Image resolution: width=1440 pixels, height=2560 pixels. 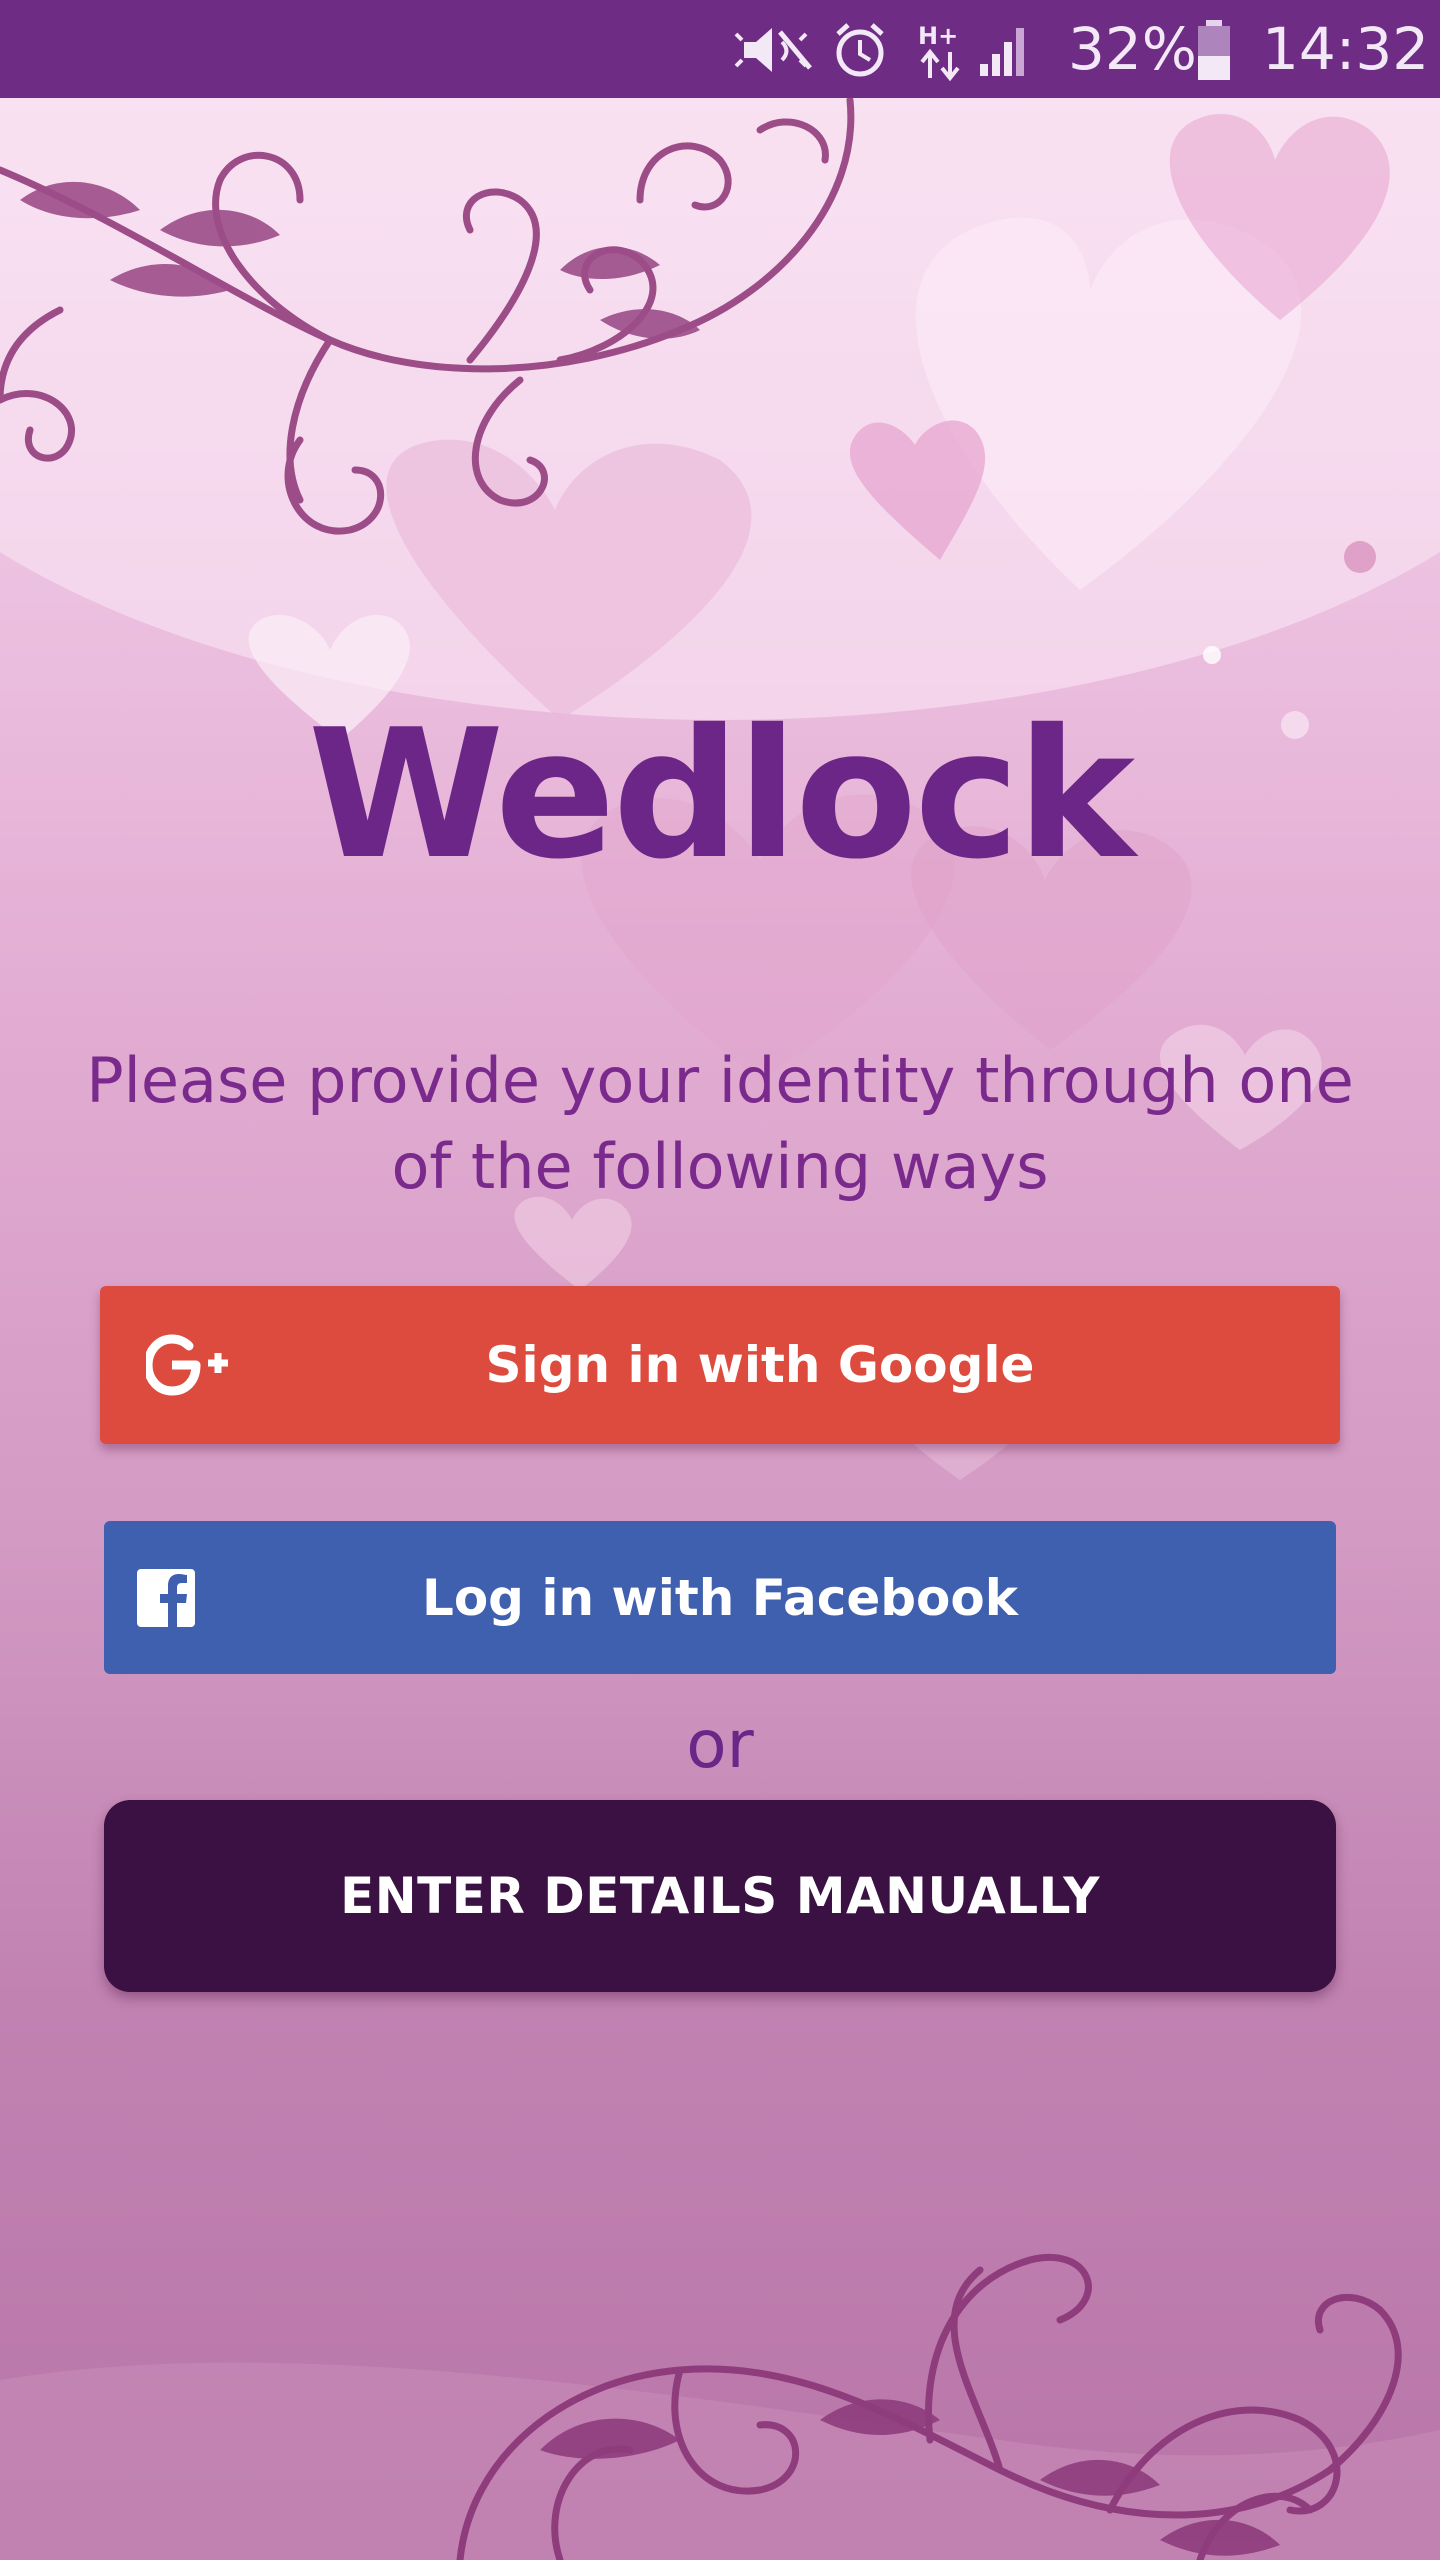 I want to click on enter-details-manually-button: ENTER DETAILS MANUALLY, so click(x=720, y=1896).